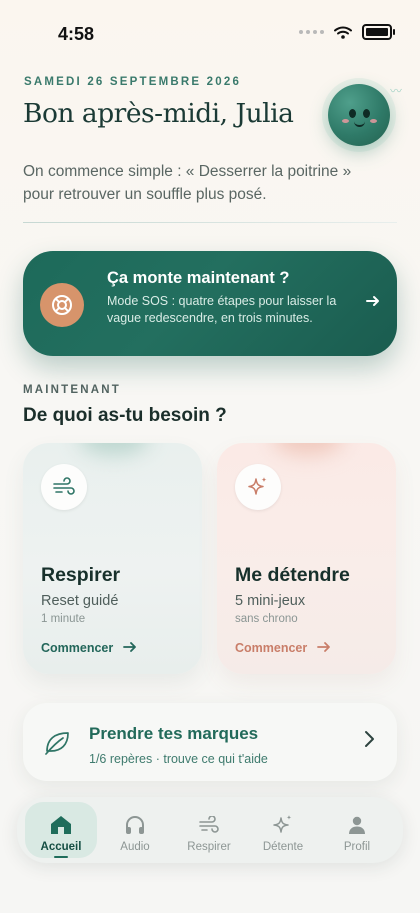 This screenshot has height=913, width=420. Describe the element at coordinates (63, 619) in the screenshot. I see `card-meta: 1 minute` at that location.